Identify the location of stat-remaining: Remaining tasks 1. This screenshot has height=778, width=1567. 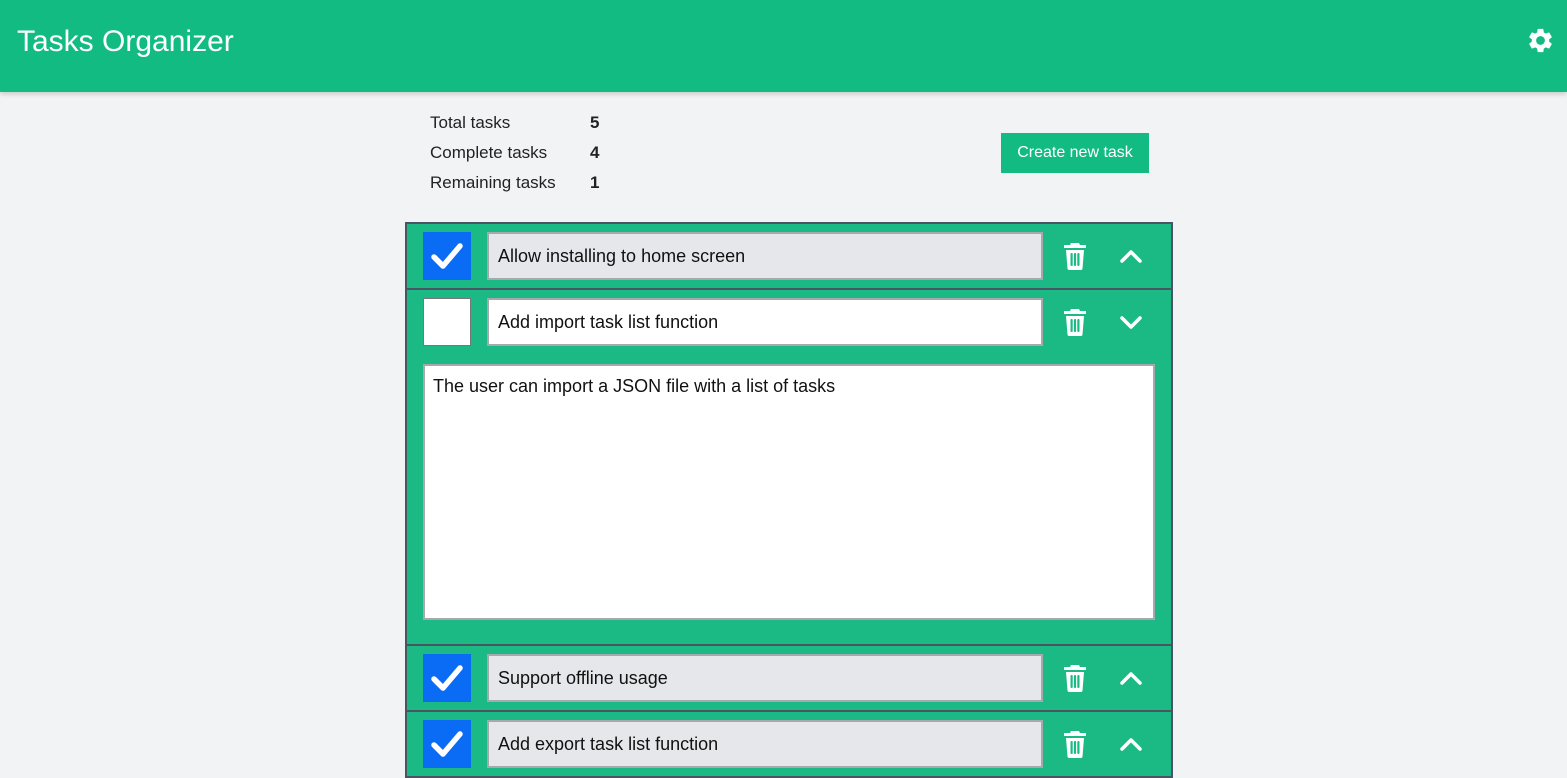
(514, 183).